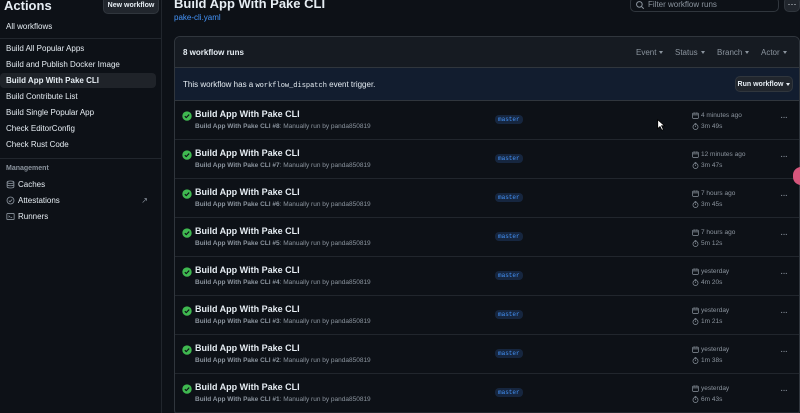 This screenshot has height=413, width=800. What do you see at coordinates (352, 84) in the screenshot?
I see `dispatch-suffix: event trigger.` at bounding box center [352, 84].